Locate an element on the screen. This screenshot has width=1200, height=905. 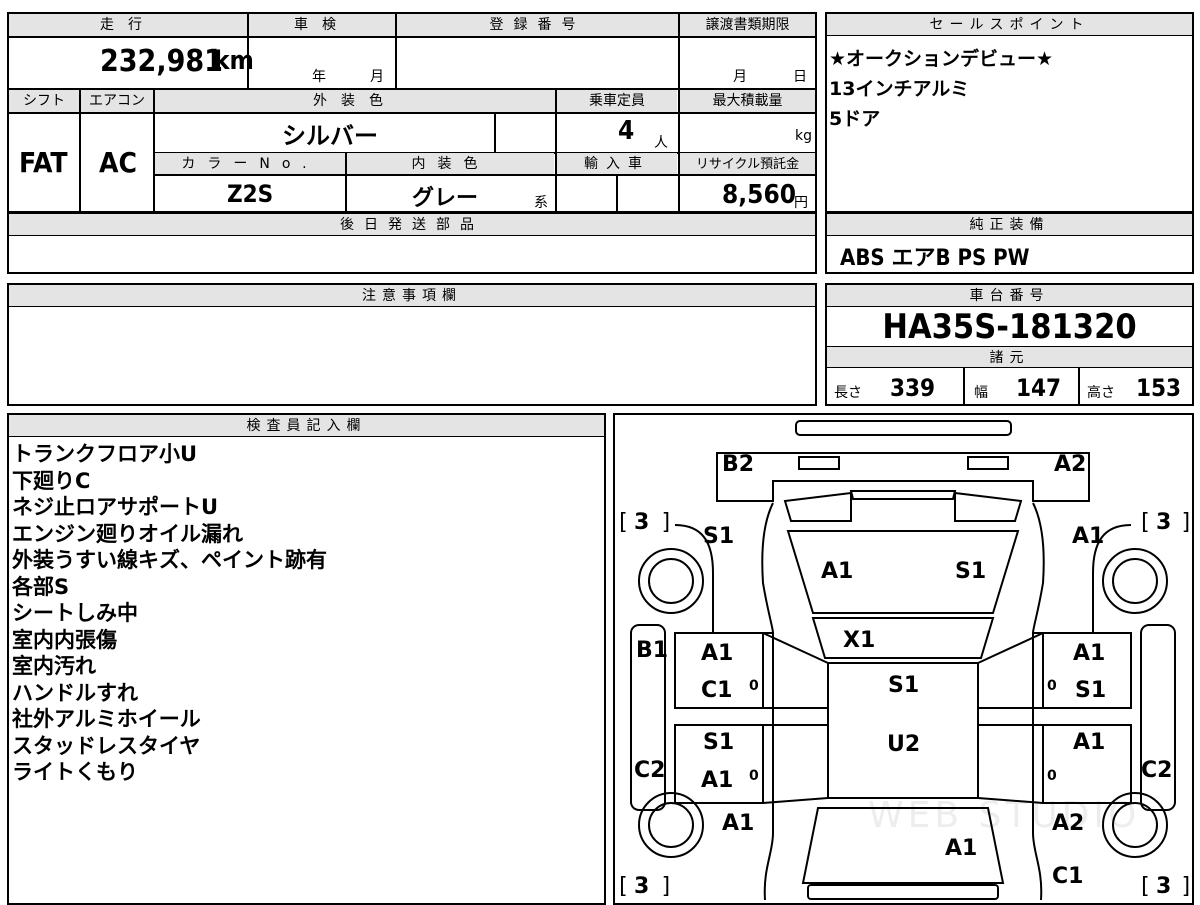
tire-fl-bracket-open: [ is located at coordinates (623, 886).